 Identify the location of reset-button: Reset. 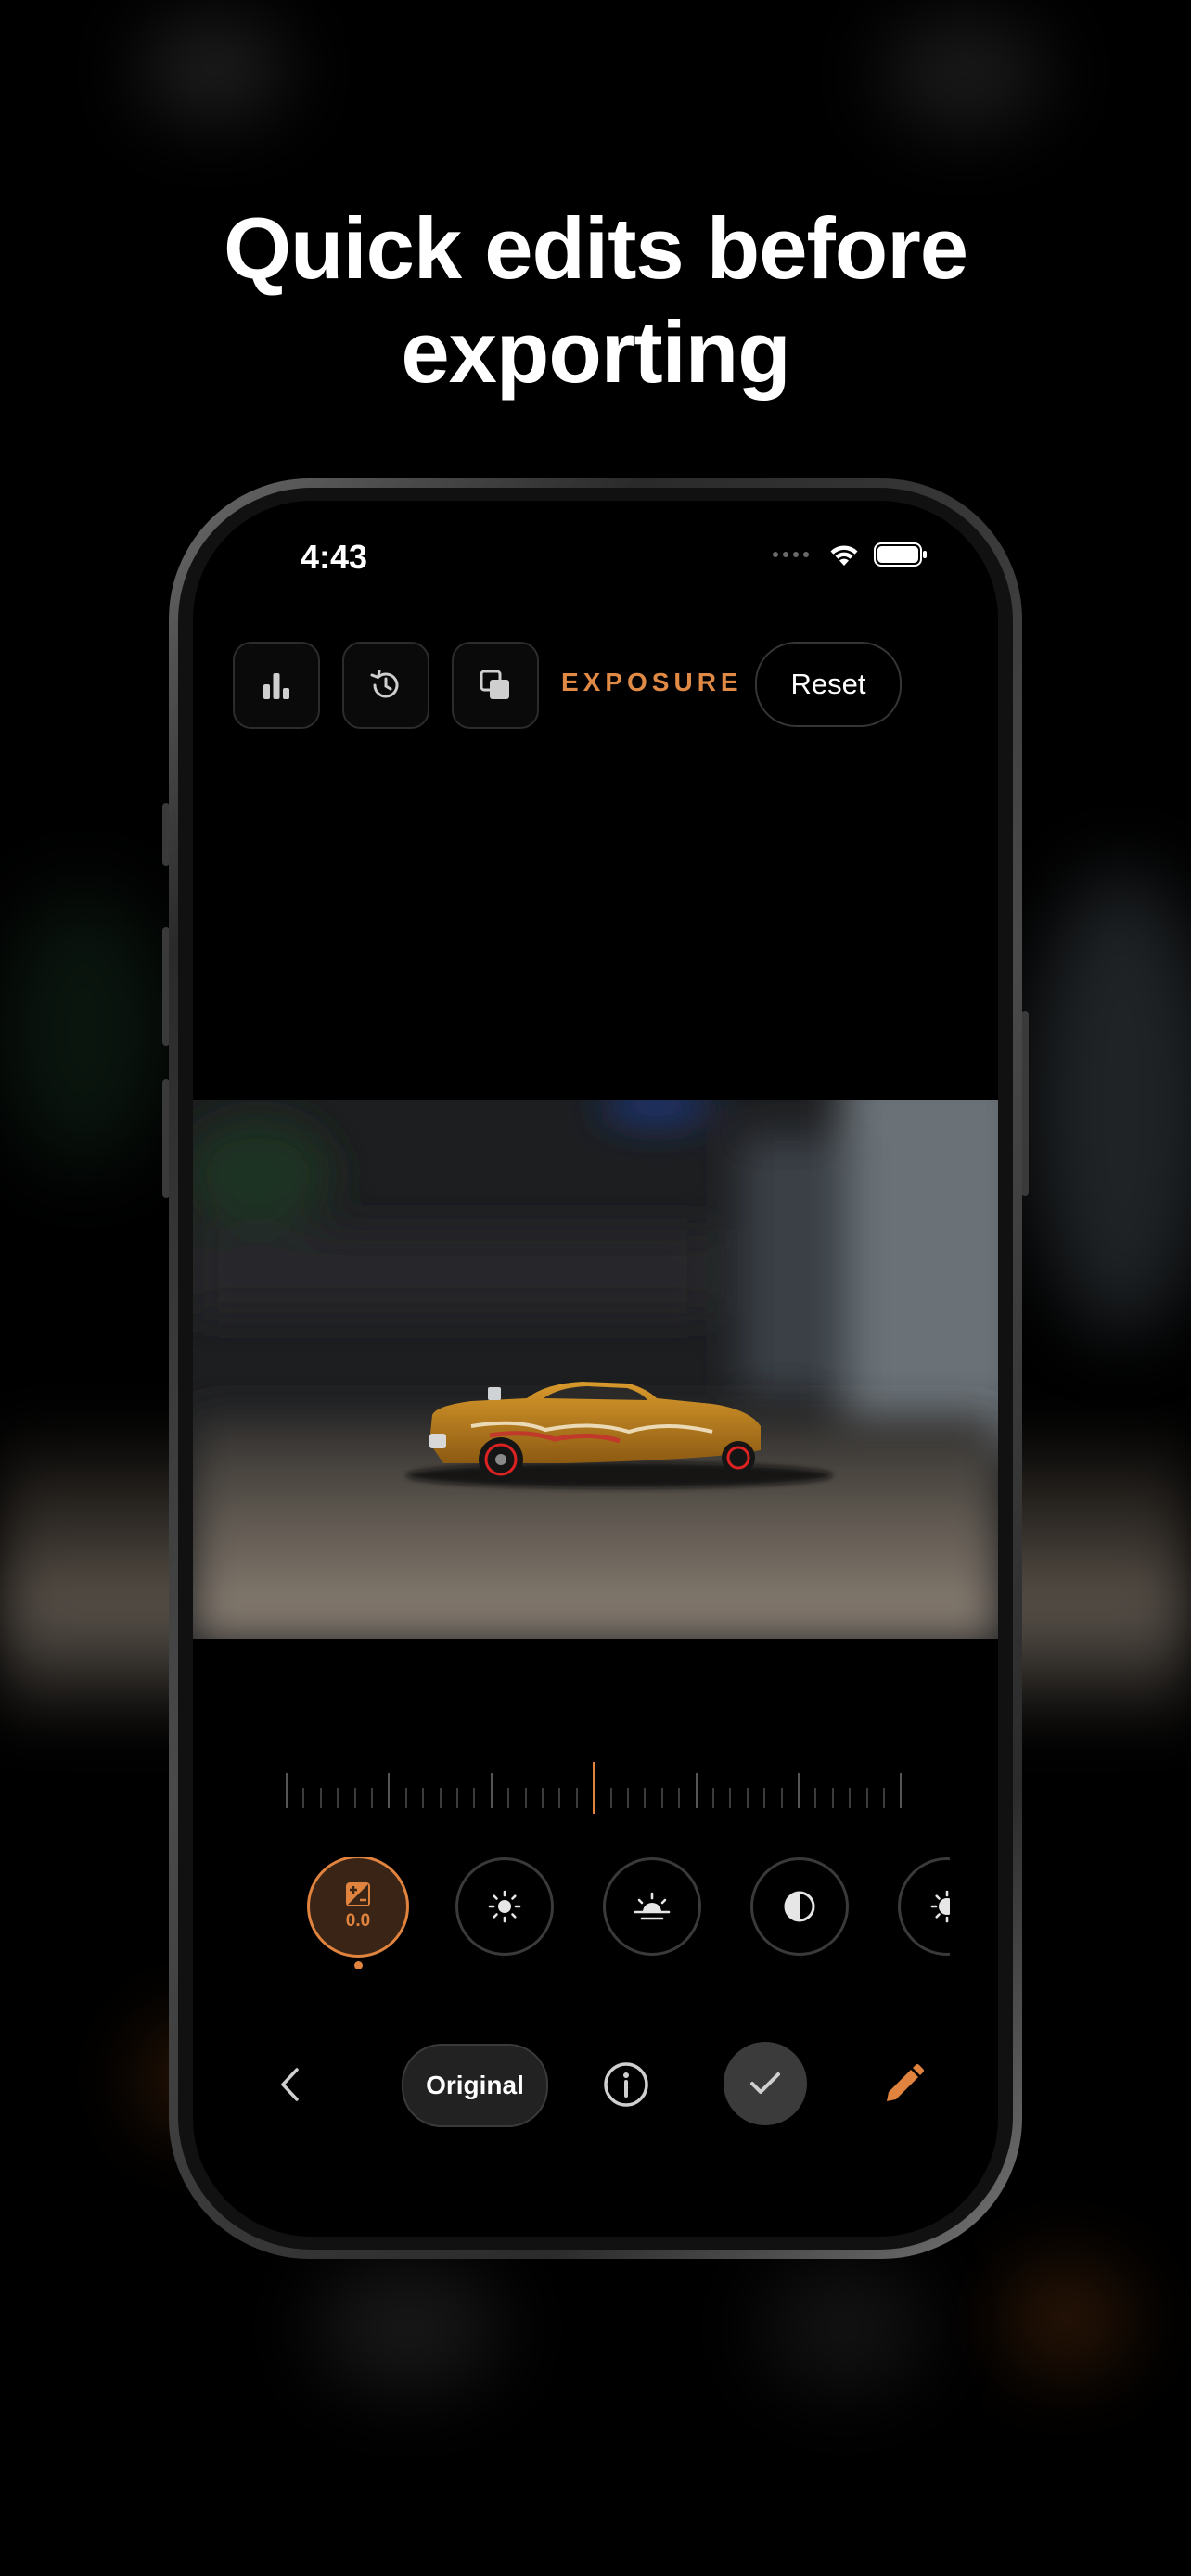
(829, 685).